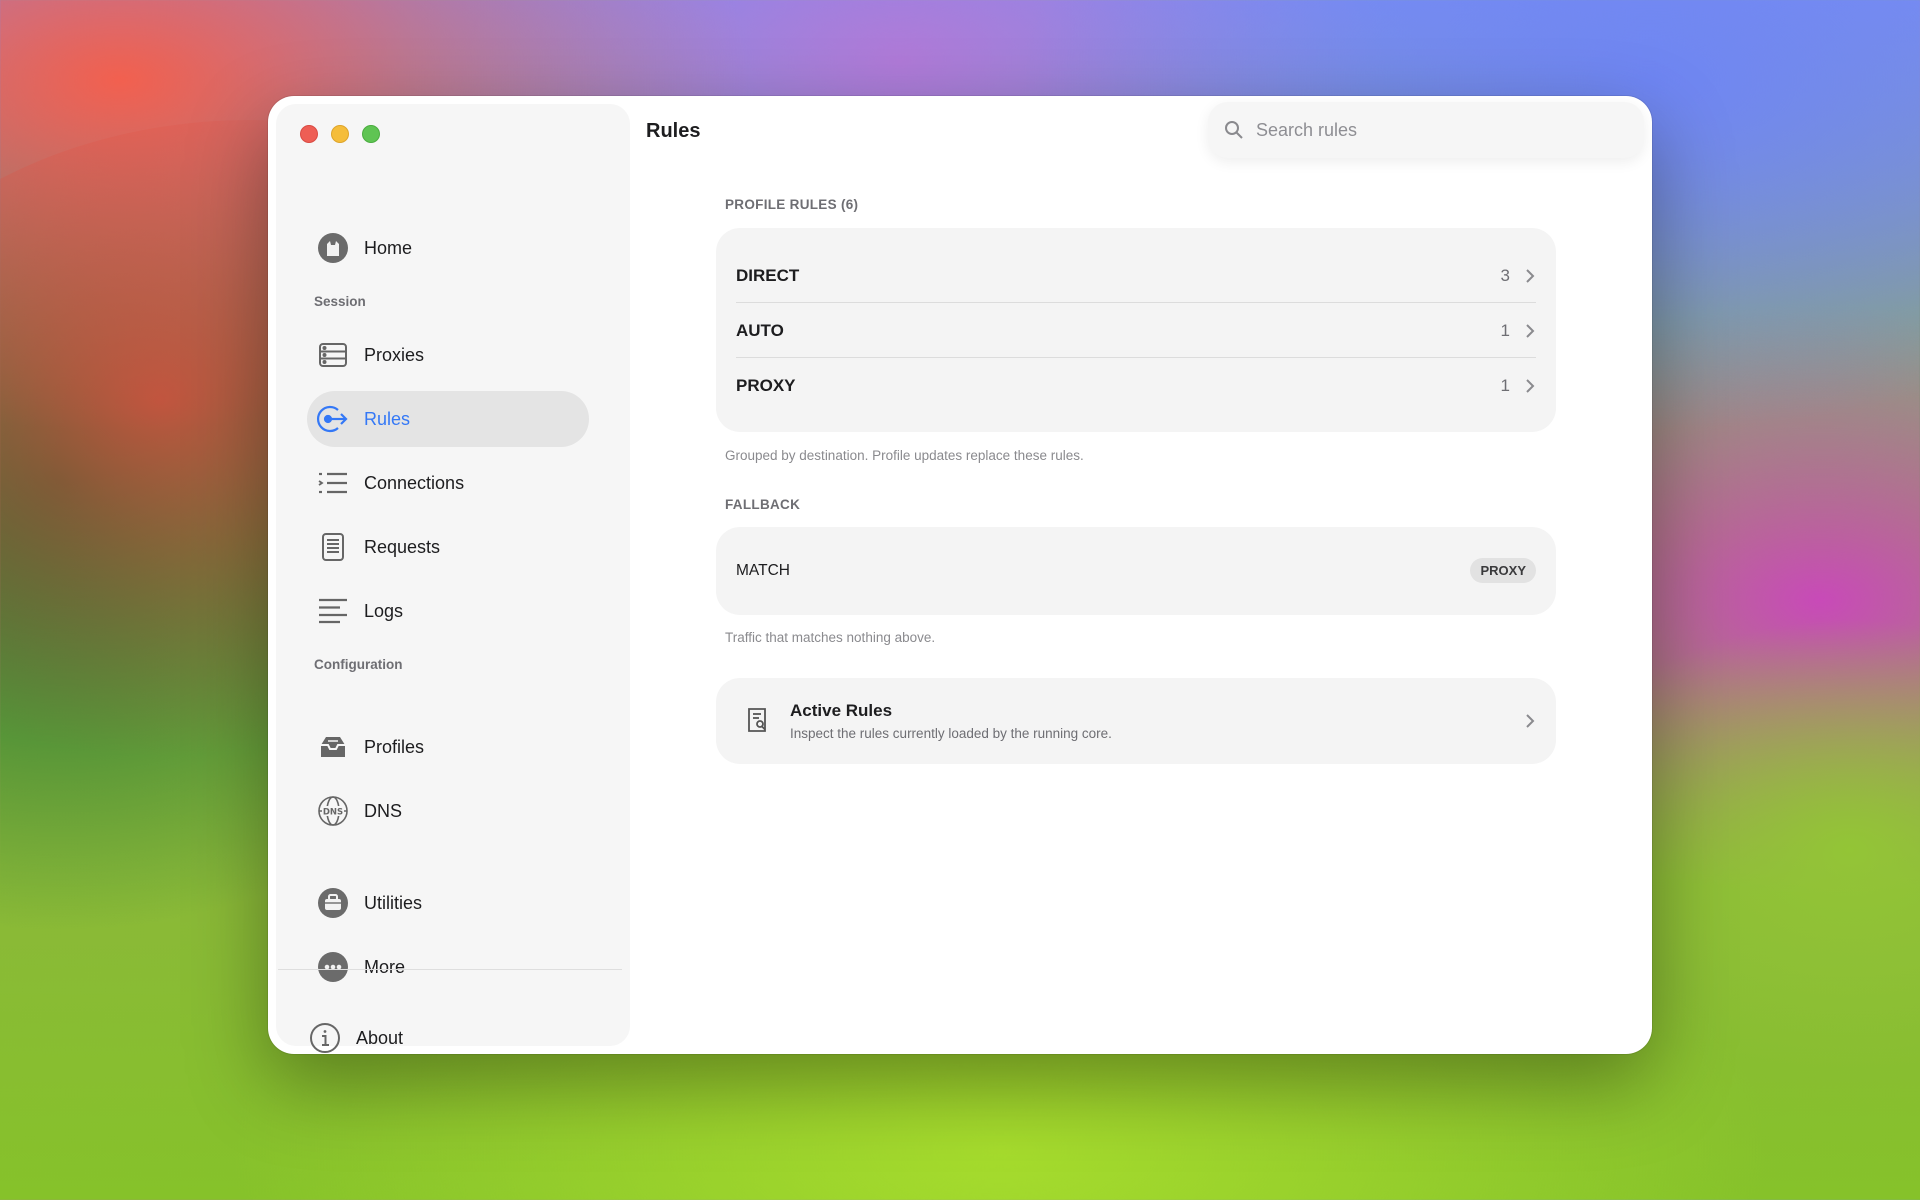 Image resolution: width=1920 pixels, height=1200 pixels. What do you see at coordinates (388, 247) in the screenshot?
I see `sidebar-item-label: Home` at bounding box center [388, 247].